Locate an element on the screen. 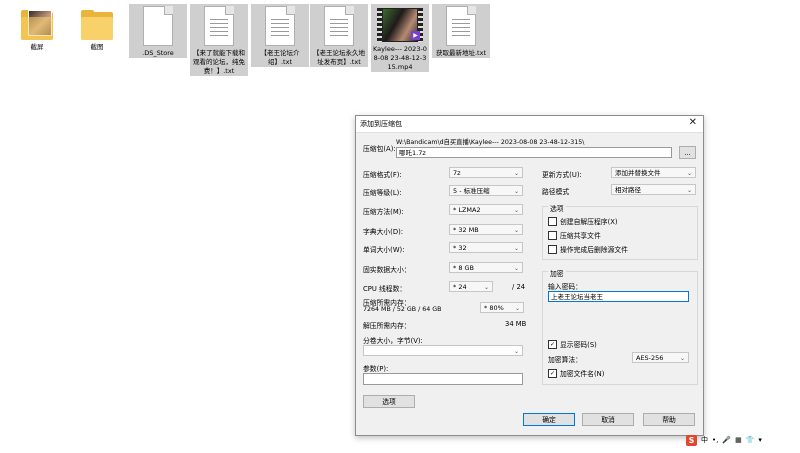 The image size is (800, 453). path-mode-select: 相对路径 ⌄ is located at coordinates (653, 189).